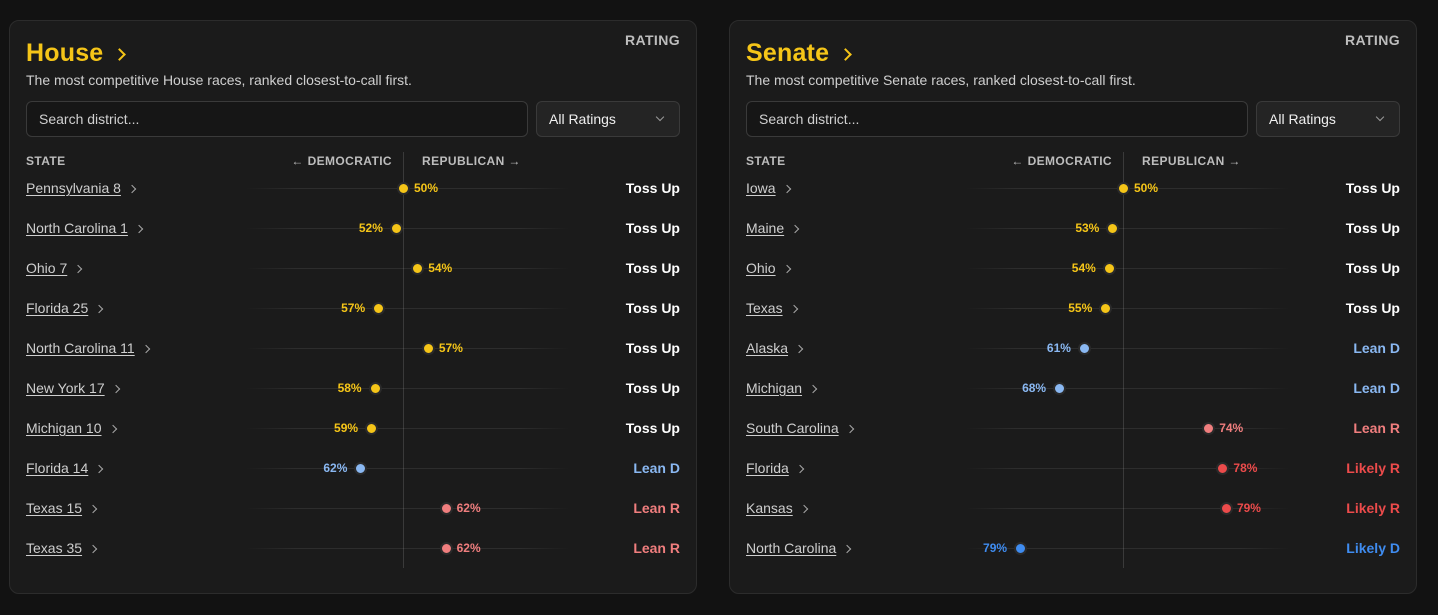 Image resolution: width=1438 pixels, height=615 pixels. I want to click on senate-title-row: Senate, so click(799, 53).